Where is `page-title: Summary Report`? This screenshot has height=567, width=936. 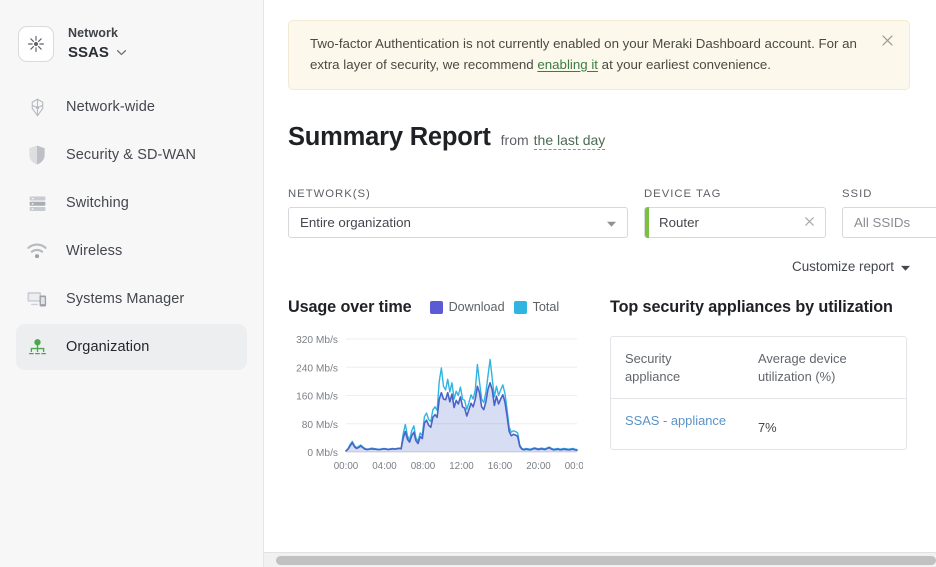
page-title: Summary Report is located at coordinates (389, 137).